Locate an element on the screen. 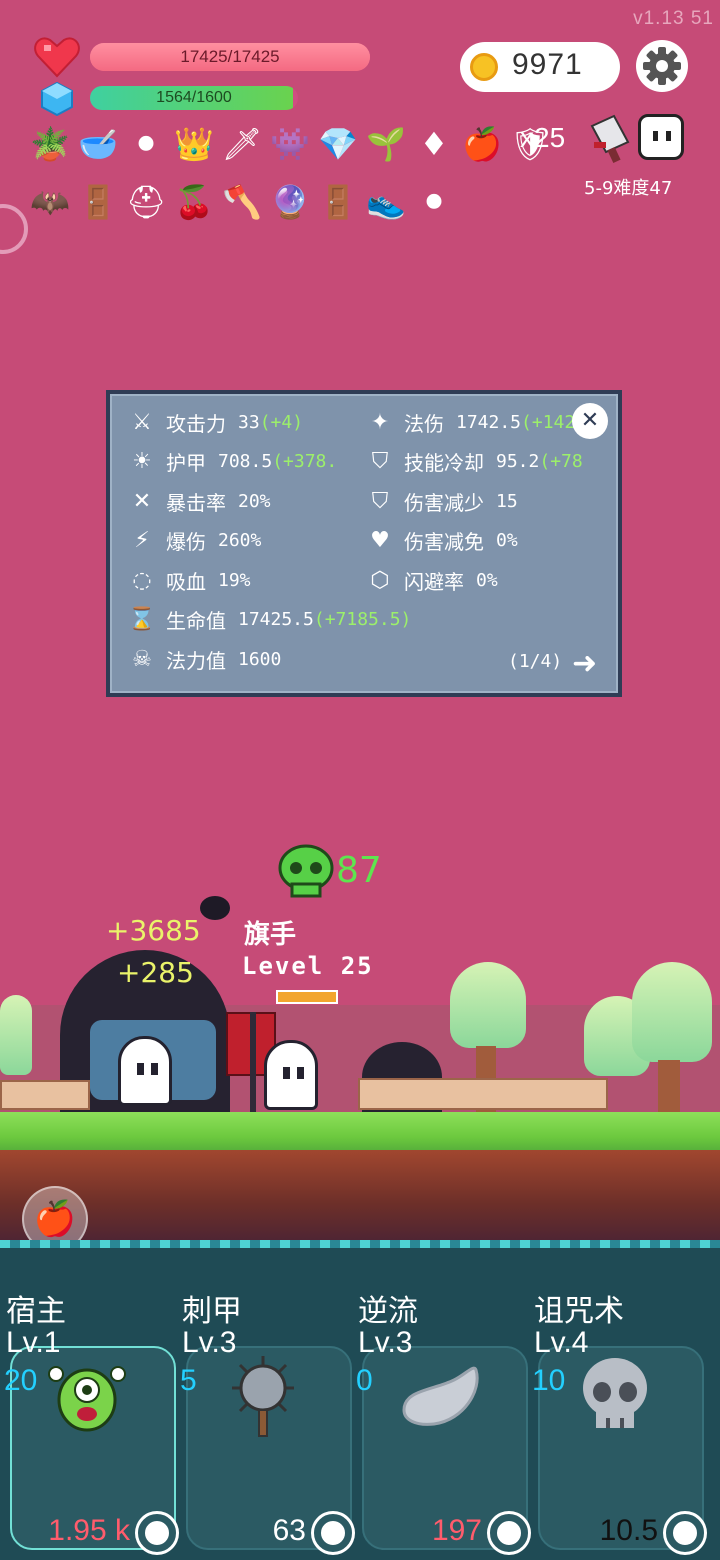 The width and height of the screenshot is (720, 1560). viking-helmet-icon: ⛑ is located at coordinates (146, 202).